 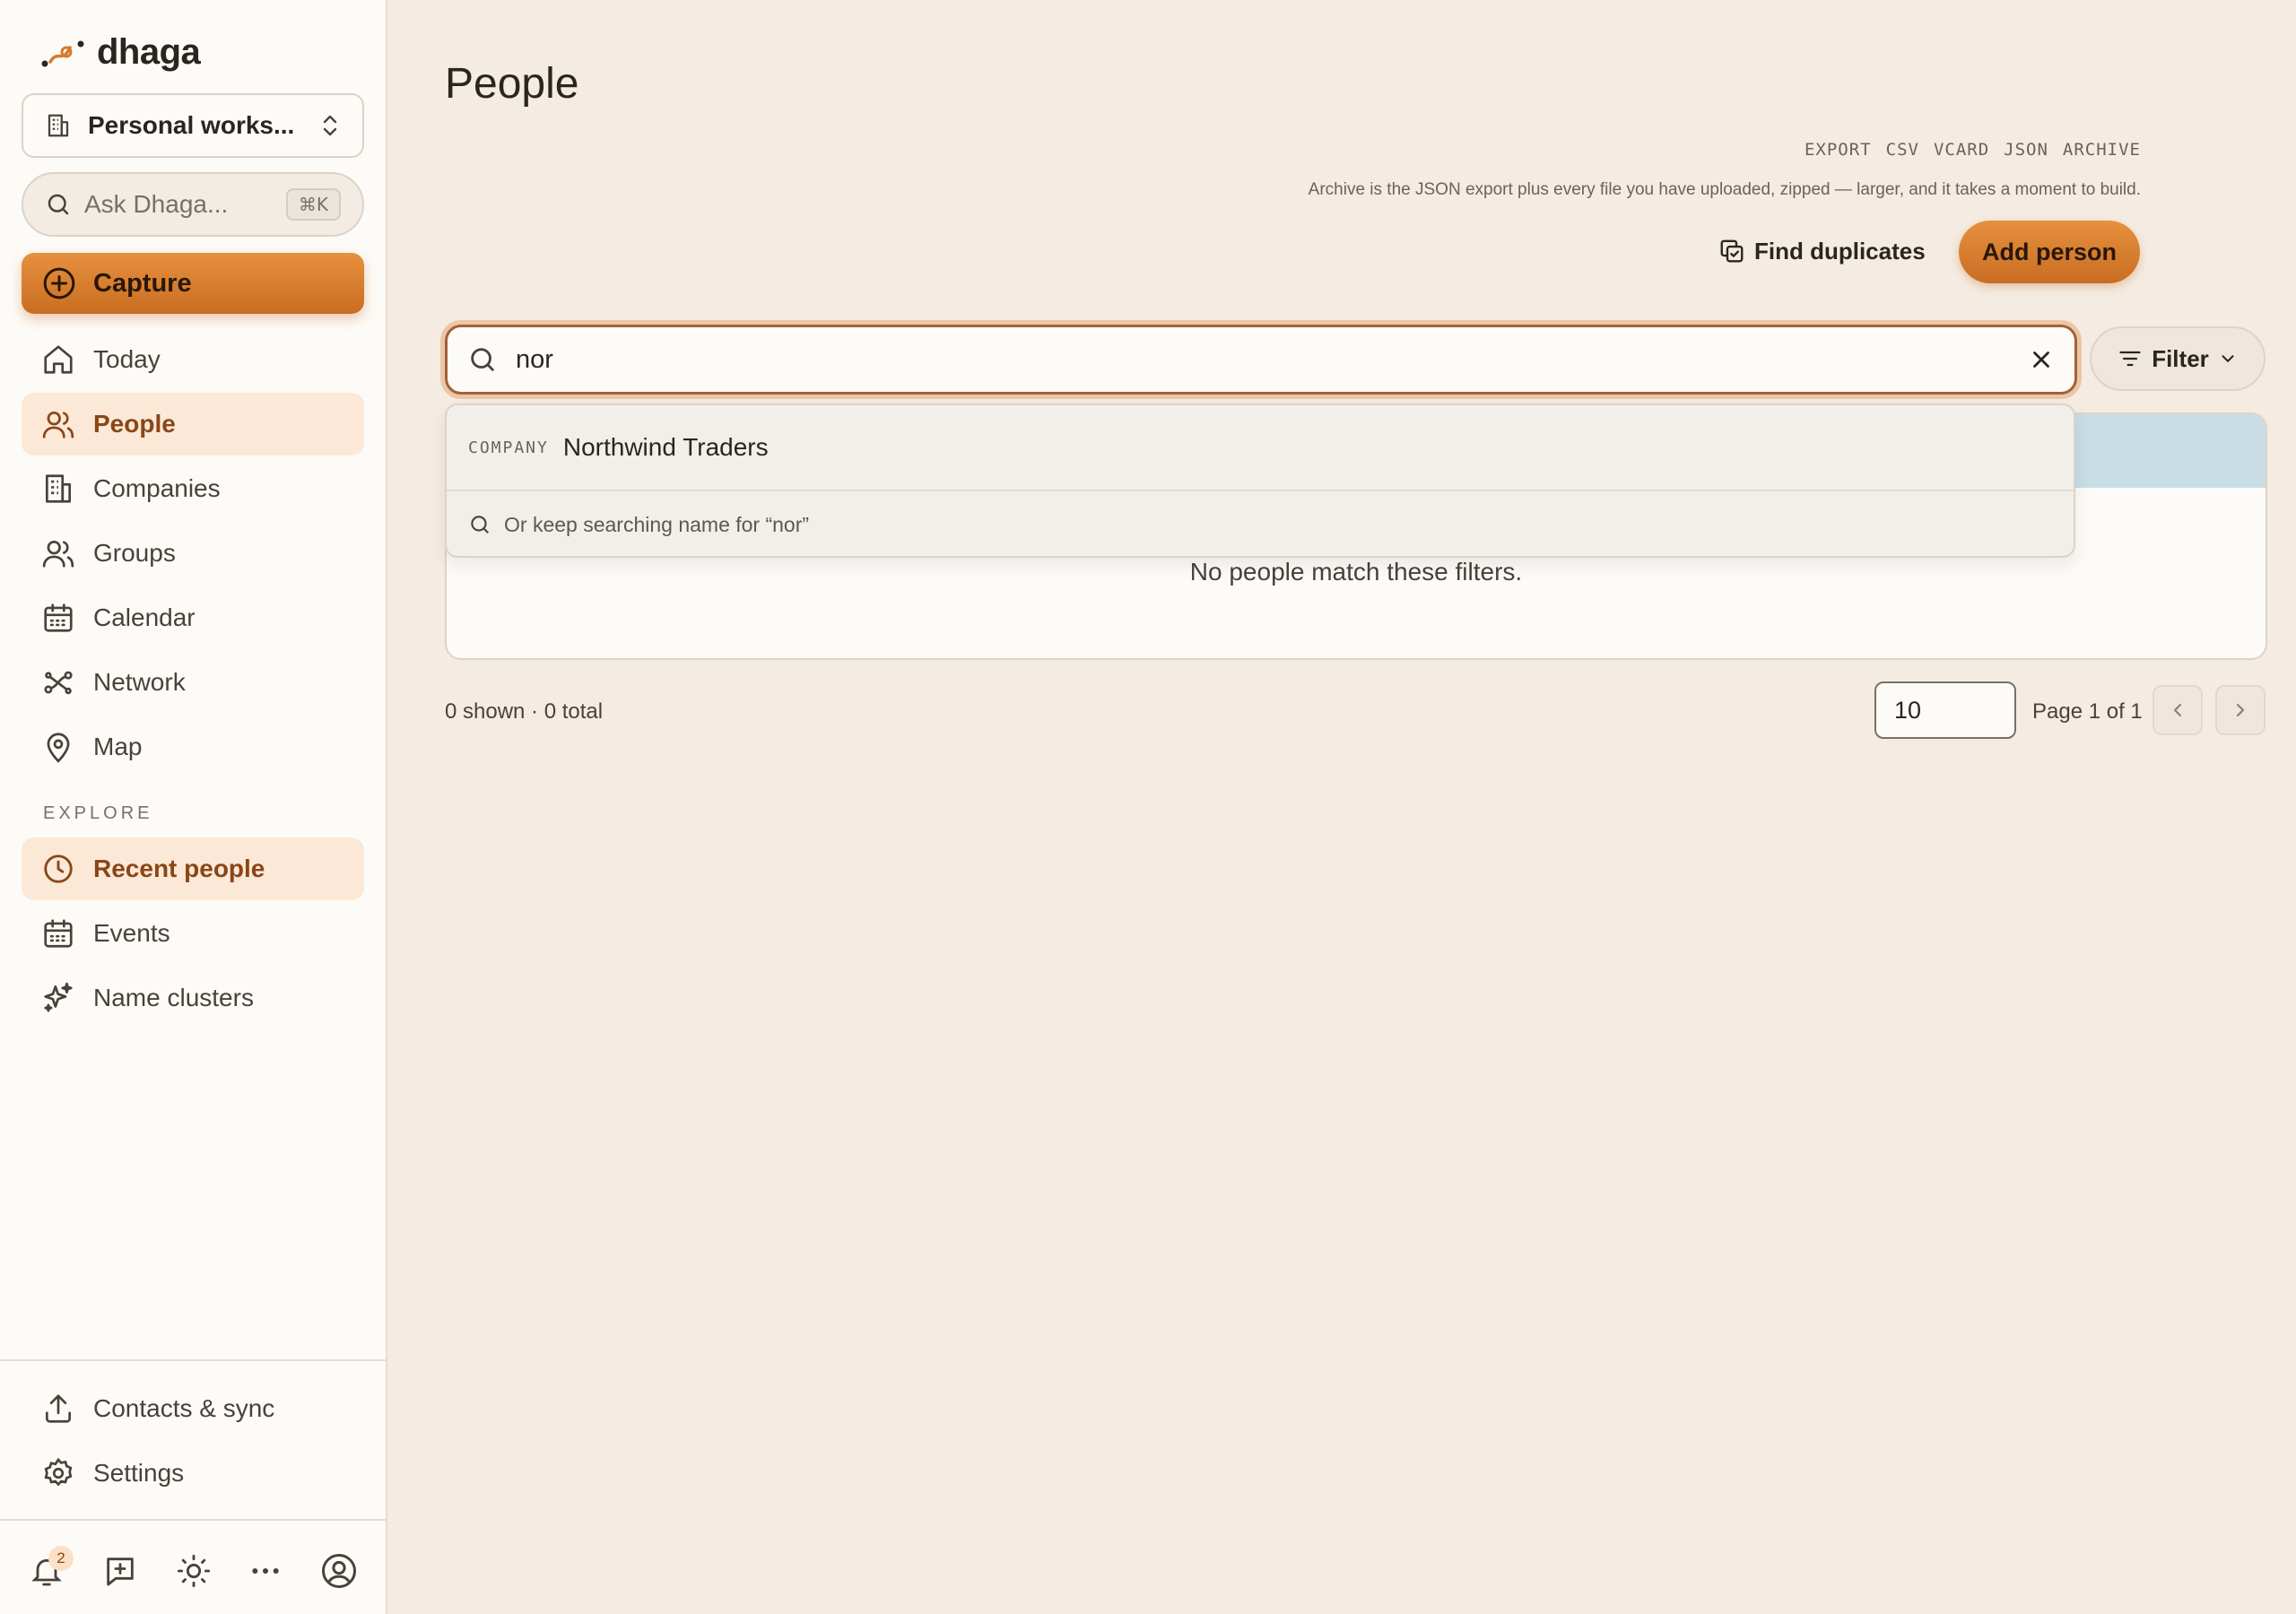 I want to click on user-circle-icon, so click(x=339, y=1571).